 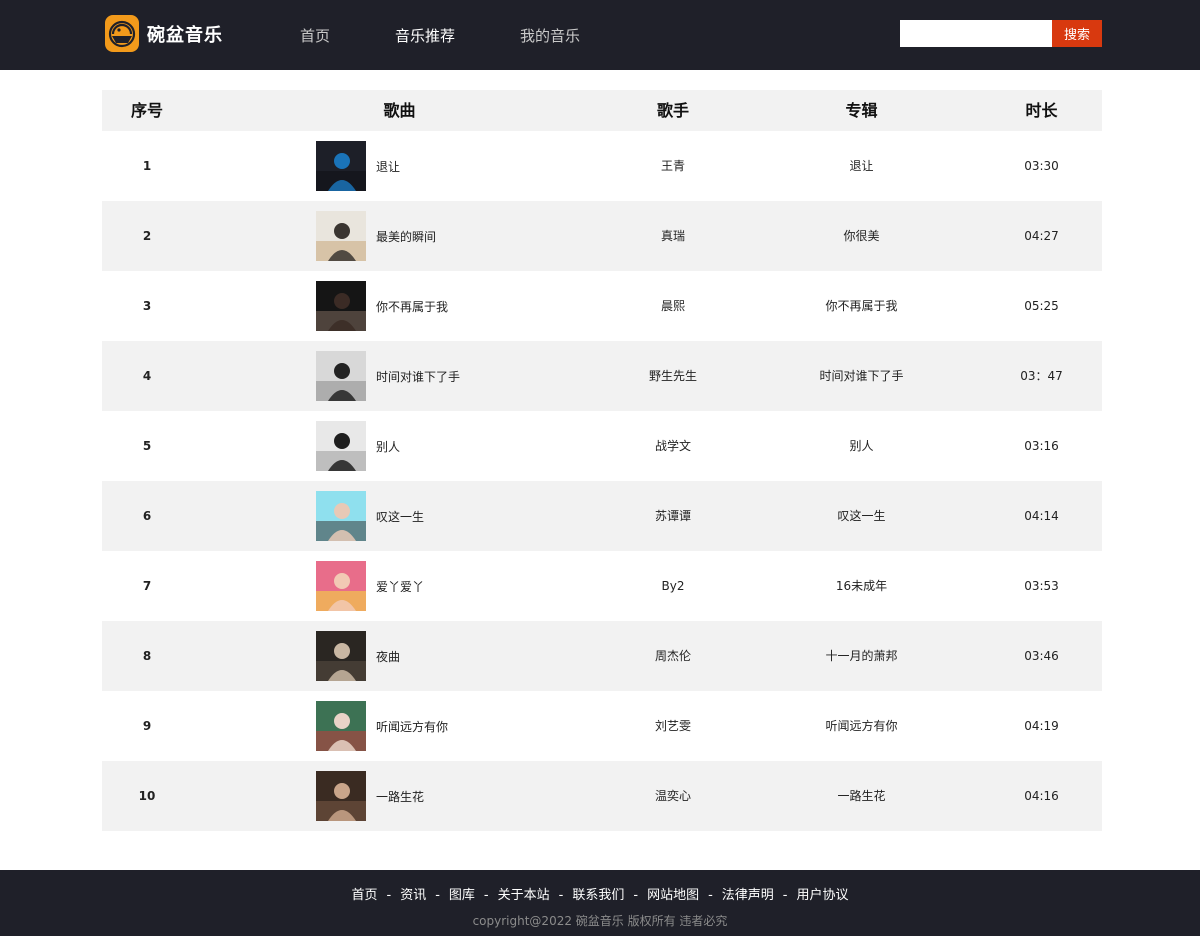 What do you see at coordinates (861, 166) in the screenshot?
I see `album-name: 退让` at bounding box center [861, 166].